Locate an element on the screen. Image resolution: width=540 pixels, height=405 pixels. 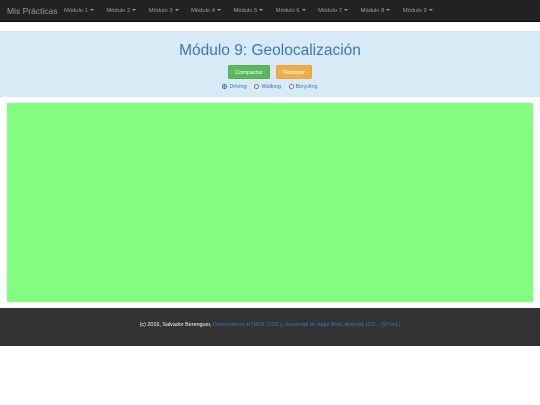
nav-item-modulo-2: Módulo 2 is located at coordinates (121, 11).